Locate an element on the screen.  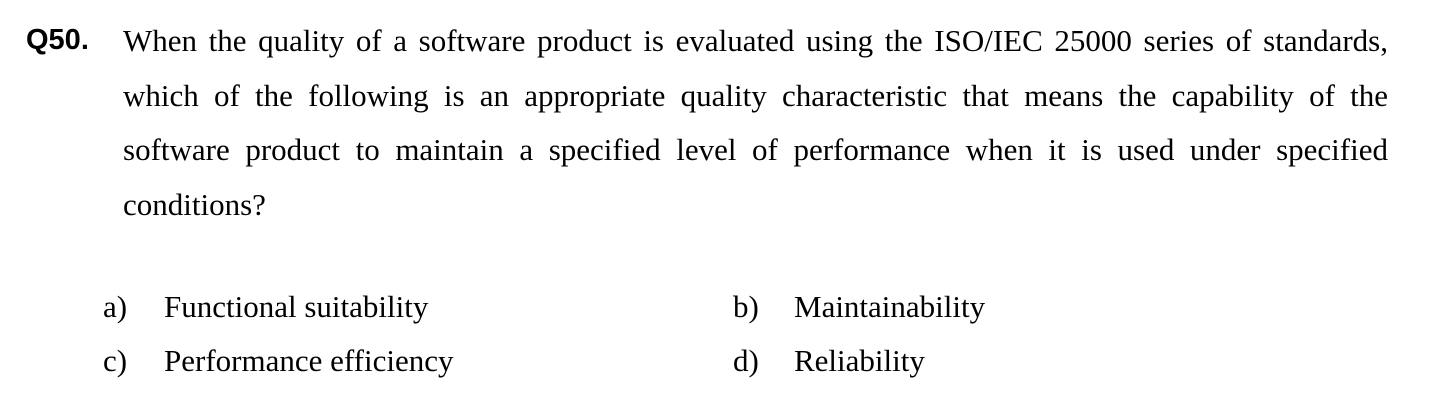
option-d: d) Reliability is located at coordinates (829, 361).